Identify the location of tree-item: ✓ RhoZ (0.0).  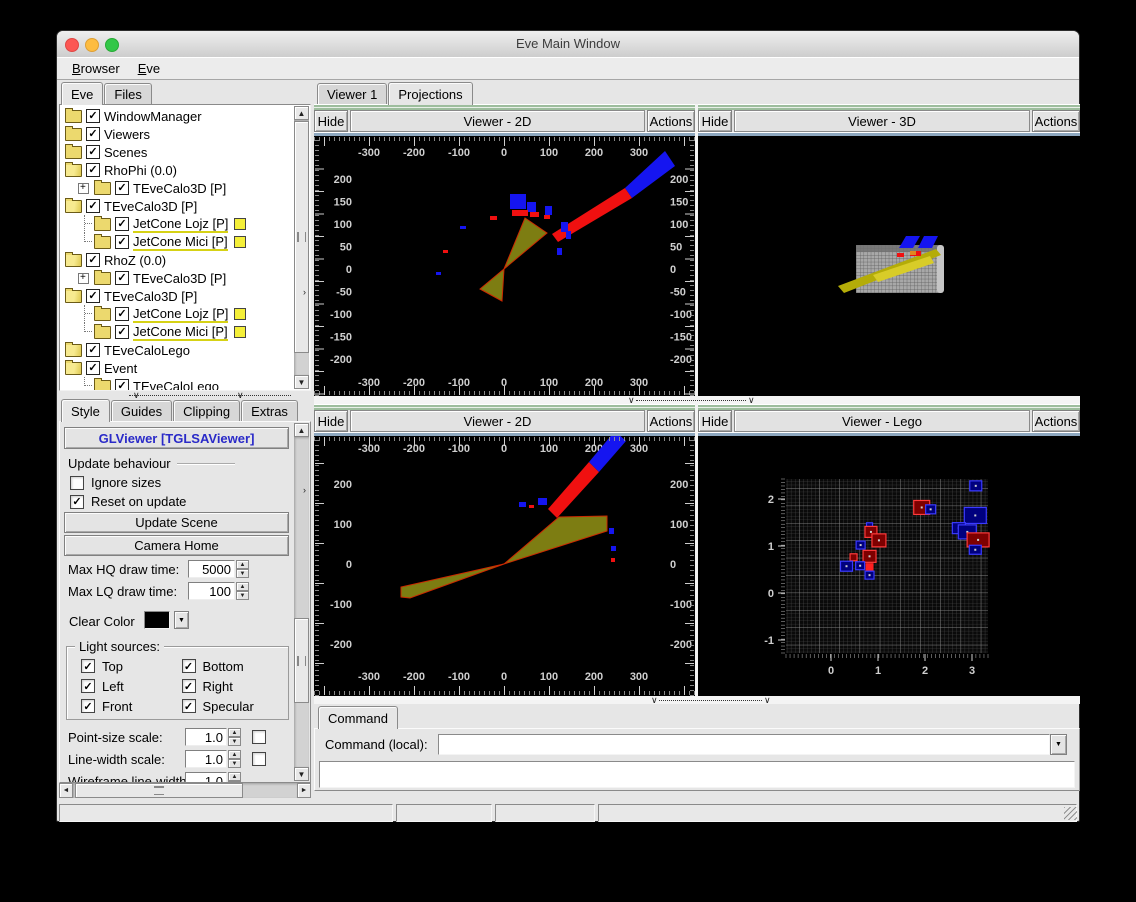
(177, 260).